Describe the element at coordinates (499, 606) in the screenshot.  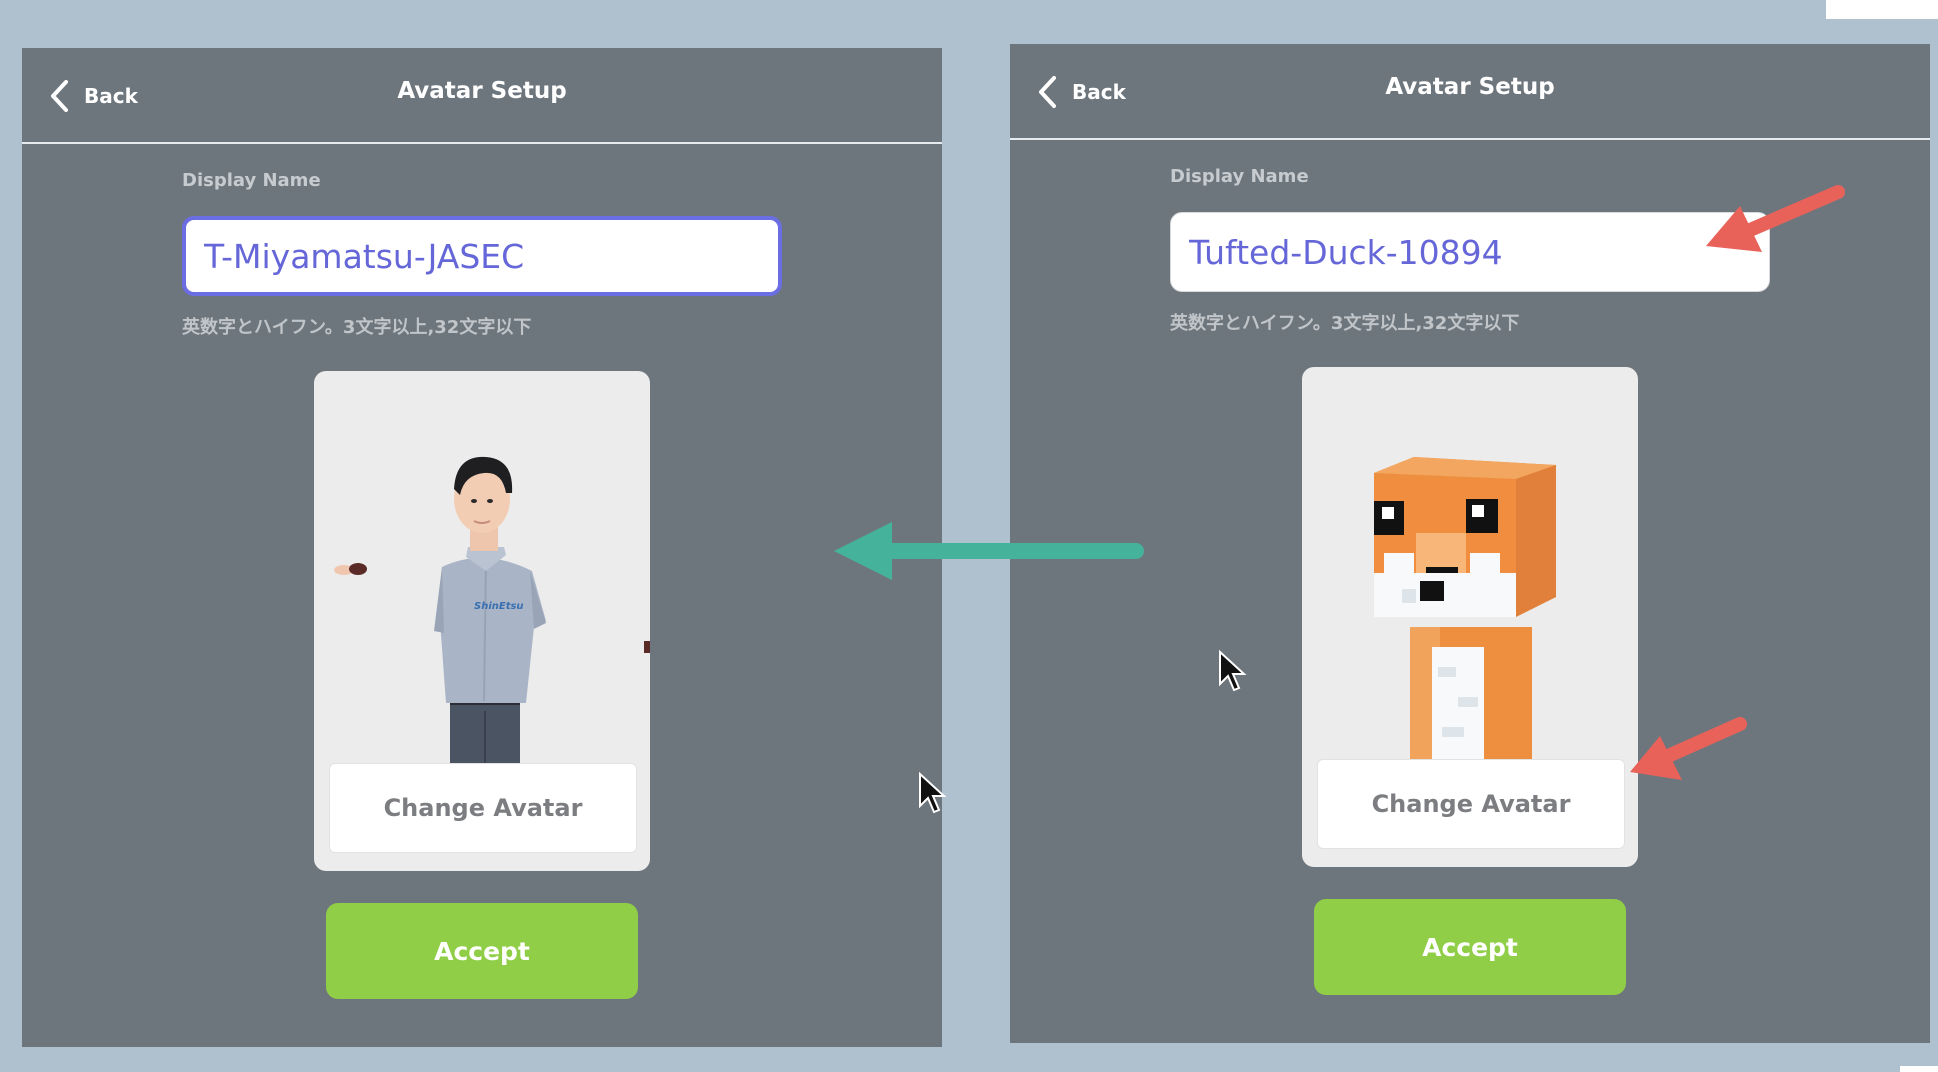
I see `svg-text: ShinEtsu` at that location.